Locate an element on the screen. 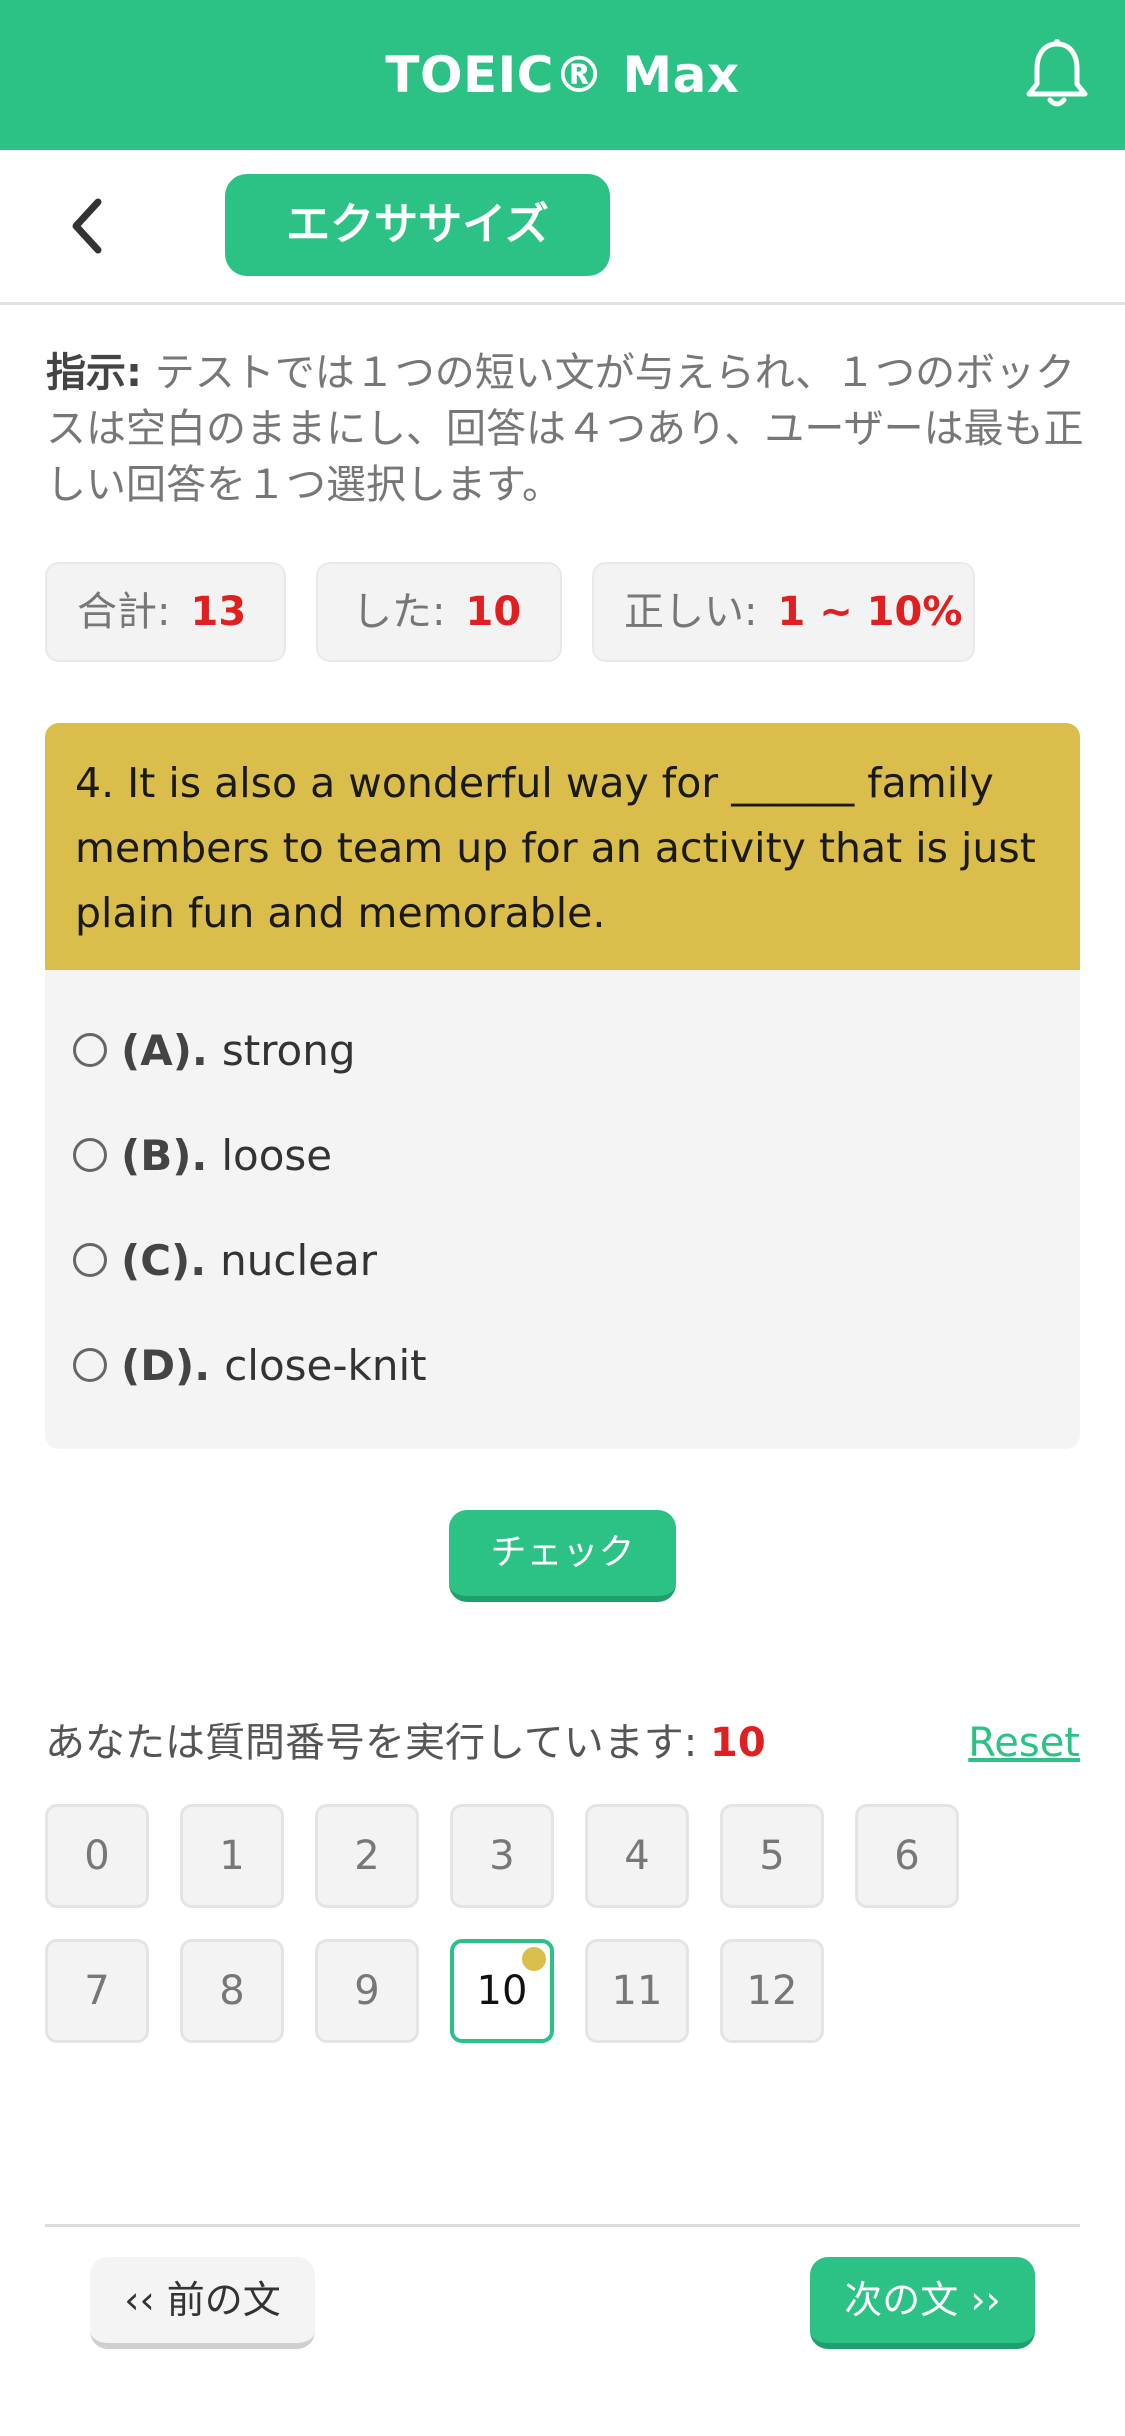  stat-value: 1 ~ 10% is located at coordinates (870, 612).